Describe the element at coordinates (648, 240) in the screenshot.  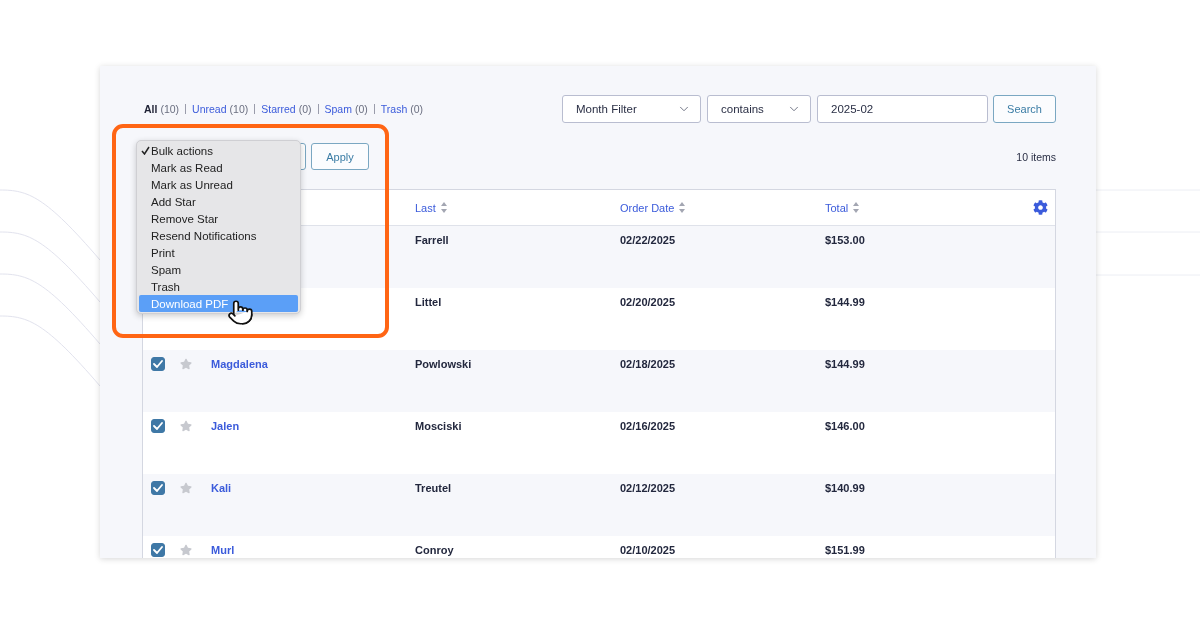
I see `order-date-cell: 02/22/2025` at that location.